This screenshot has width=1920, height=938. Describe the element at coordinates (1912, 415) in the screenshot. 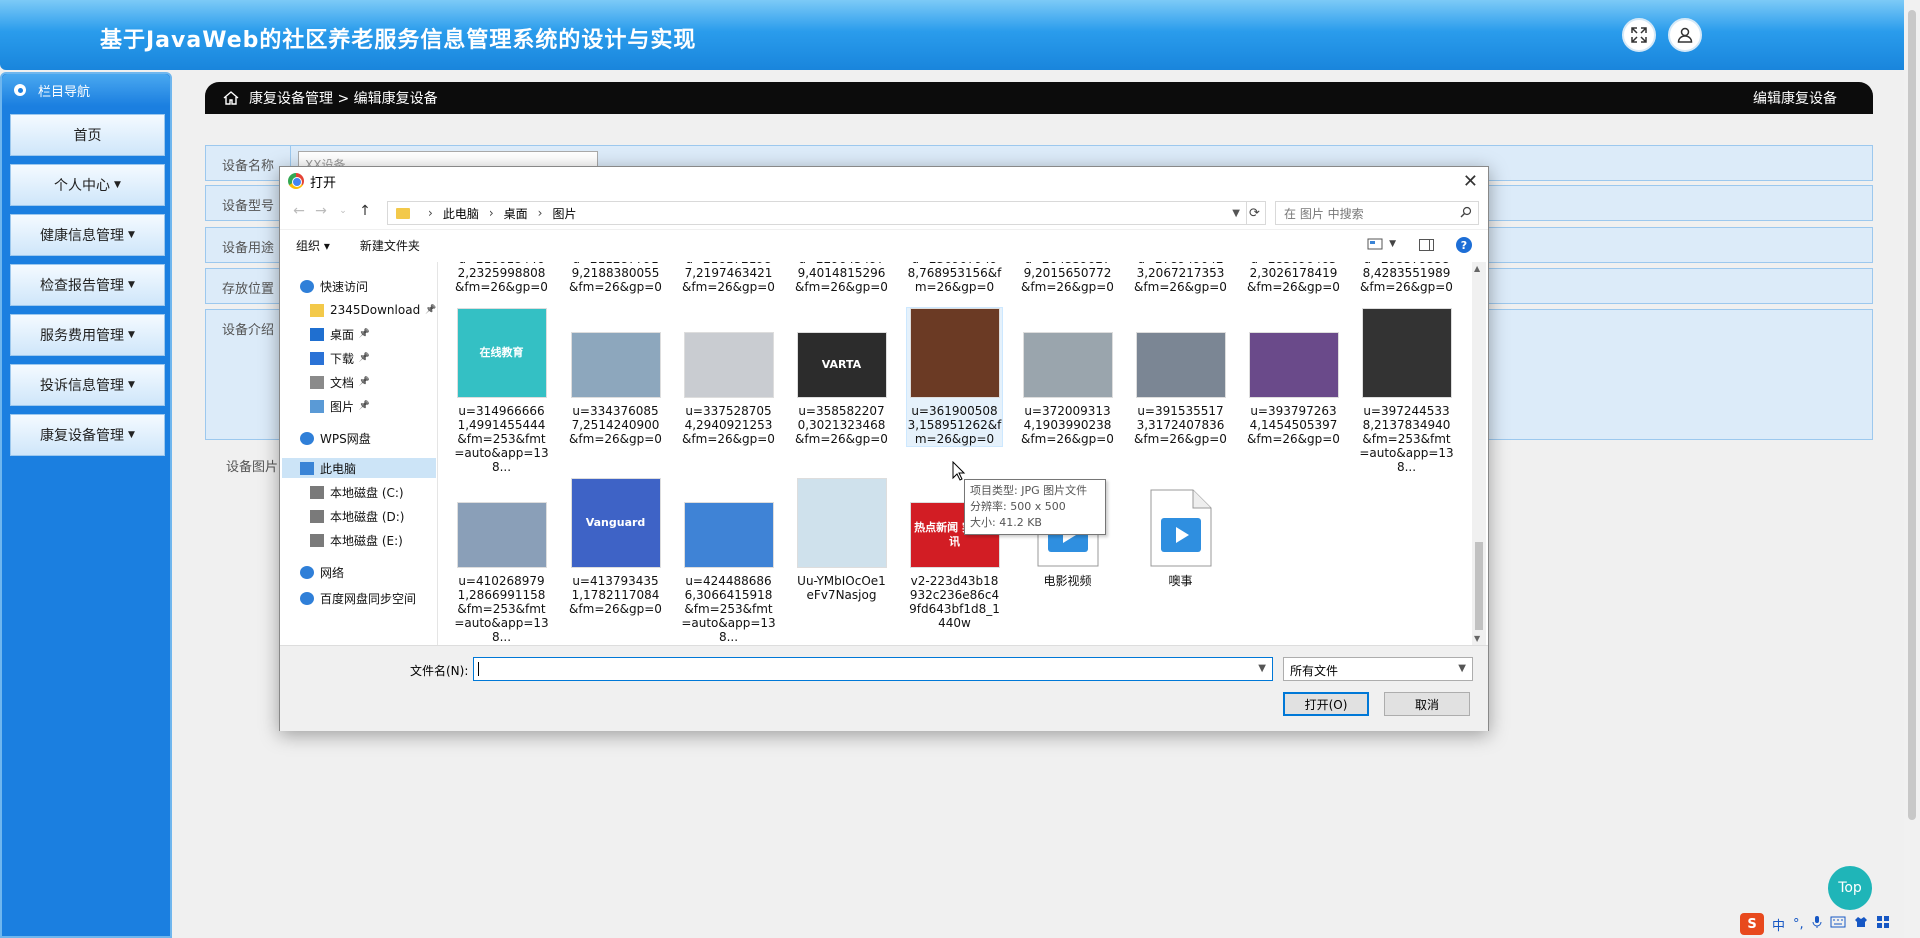

I see `page-scroll-thumb` at that location.